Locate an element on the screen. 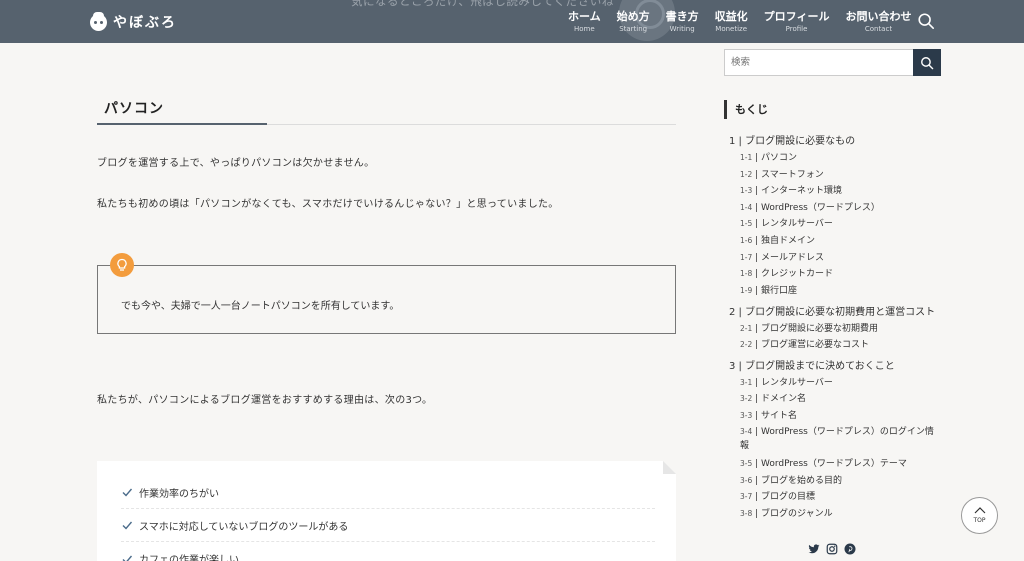 Image resolution: width=1024 pixels, height=561 pixels. toc-num: 3-5 is located at coordinates (746, 463).